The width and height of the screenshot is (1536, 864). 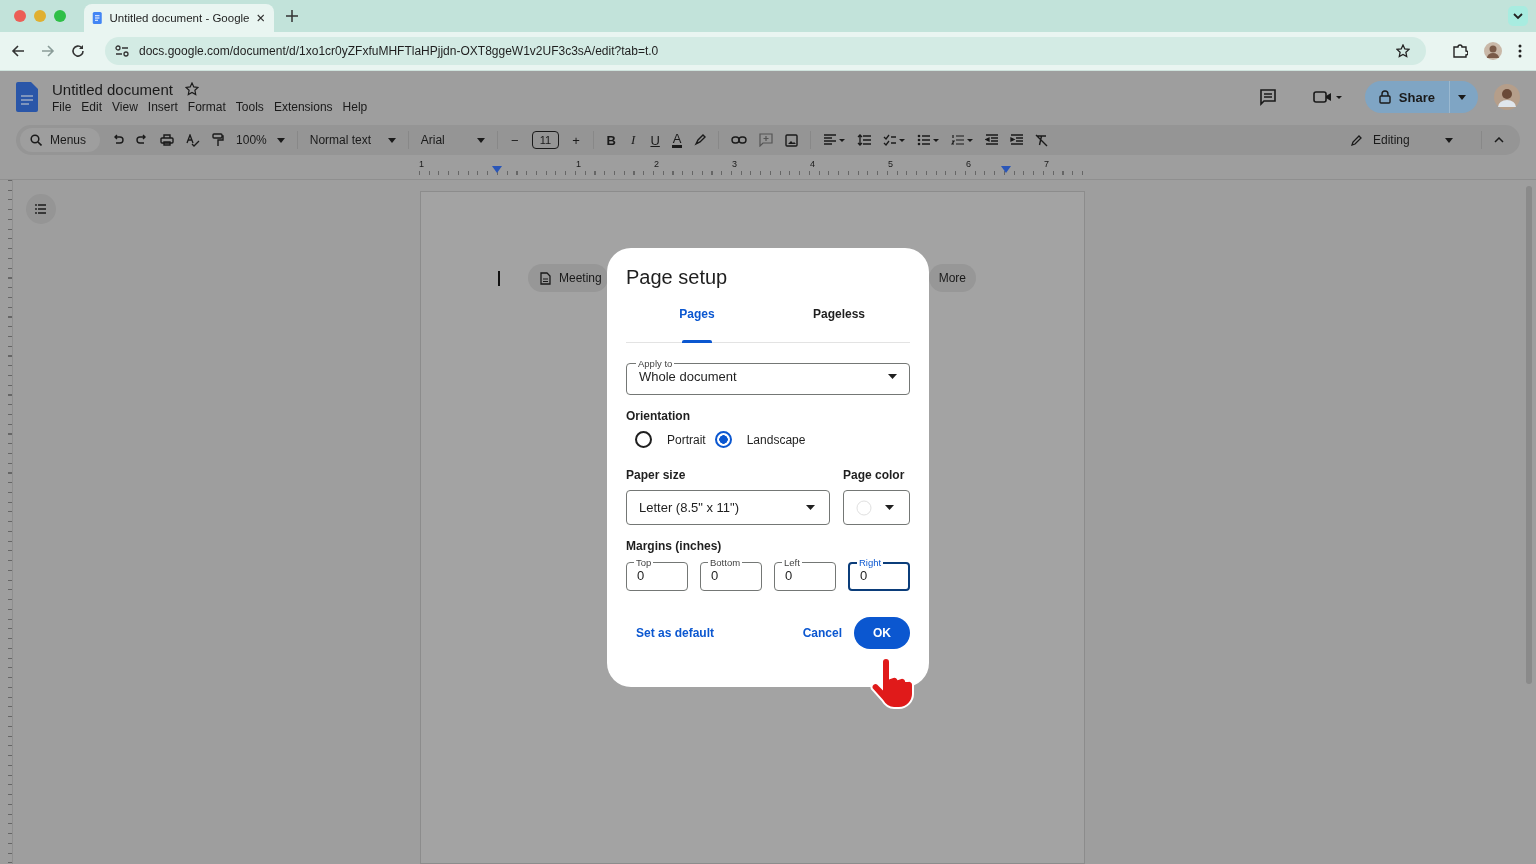 I want to click on menu-item: Help, so click(x=355, y=106).